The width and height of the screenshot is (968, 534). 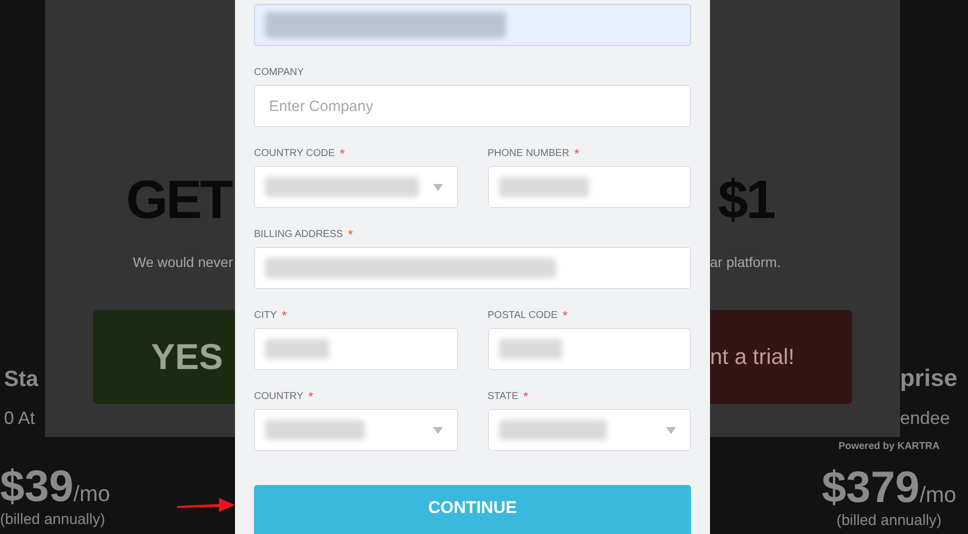 I want to click on plan-price: $39, so click(x=37, y=487).